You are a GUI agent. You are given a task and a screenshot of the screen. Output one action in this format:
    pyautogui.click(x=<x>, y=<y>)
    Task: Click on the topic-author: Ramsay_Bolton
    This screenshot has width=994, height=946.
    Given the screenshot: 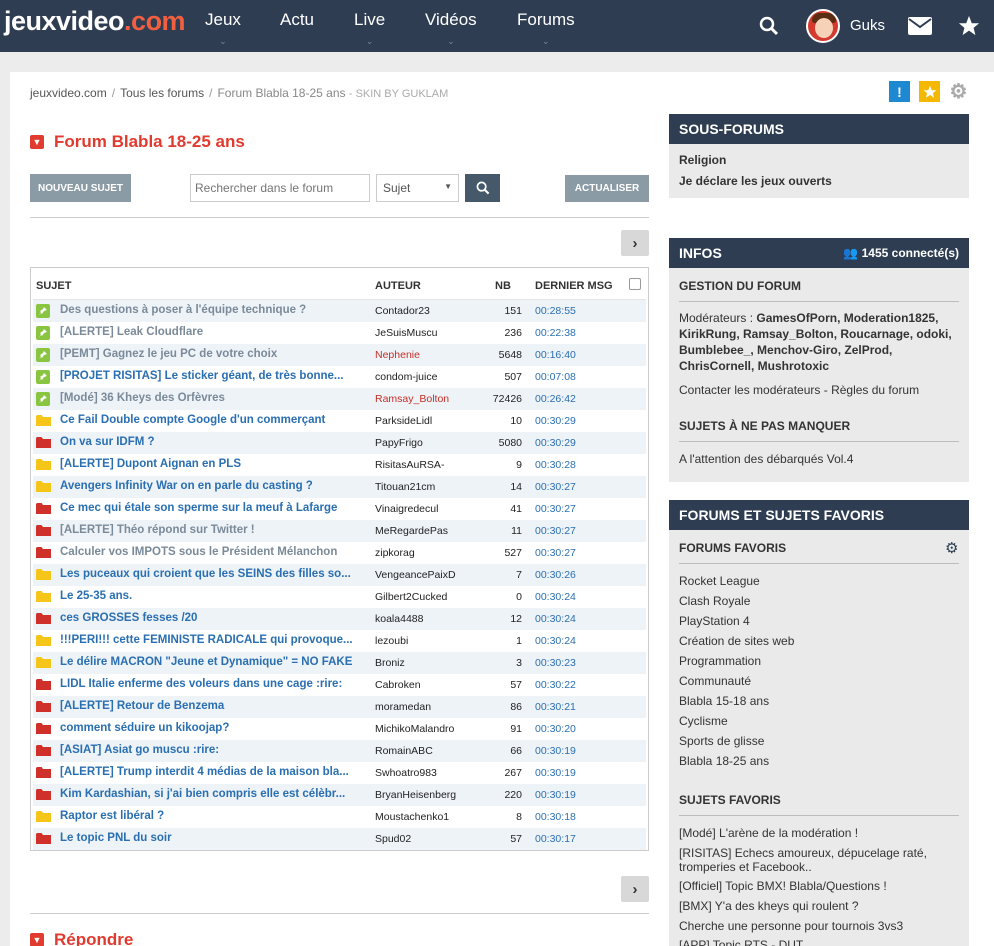 What is the action you would take?
    pyautogui.click(x=412, y=399)
    